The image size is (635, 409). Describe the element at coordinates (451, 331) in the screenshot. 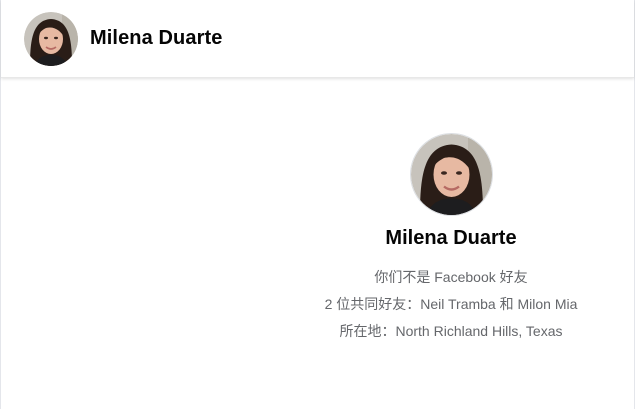

I see `location-text: 所在地：North Richland Hills, Texas` at that location.